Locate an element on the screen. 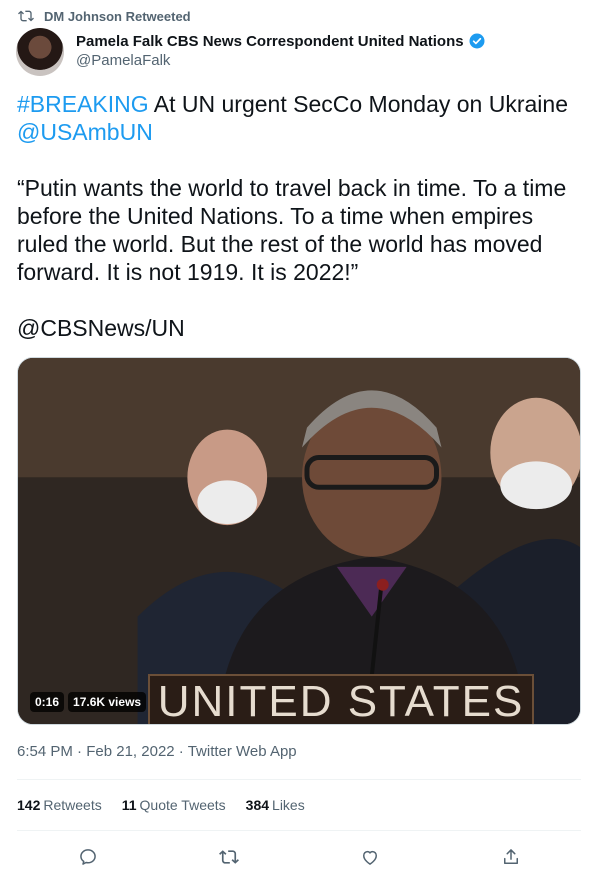 This screenshot has width=598, height=879. tweet-actions is located at coordinates (299, 857).